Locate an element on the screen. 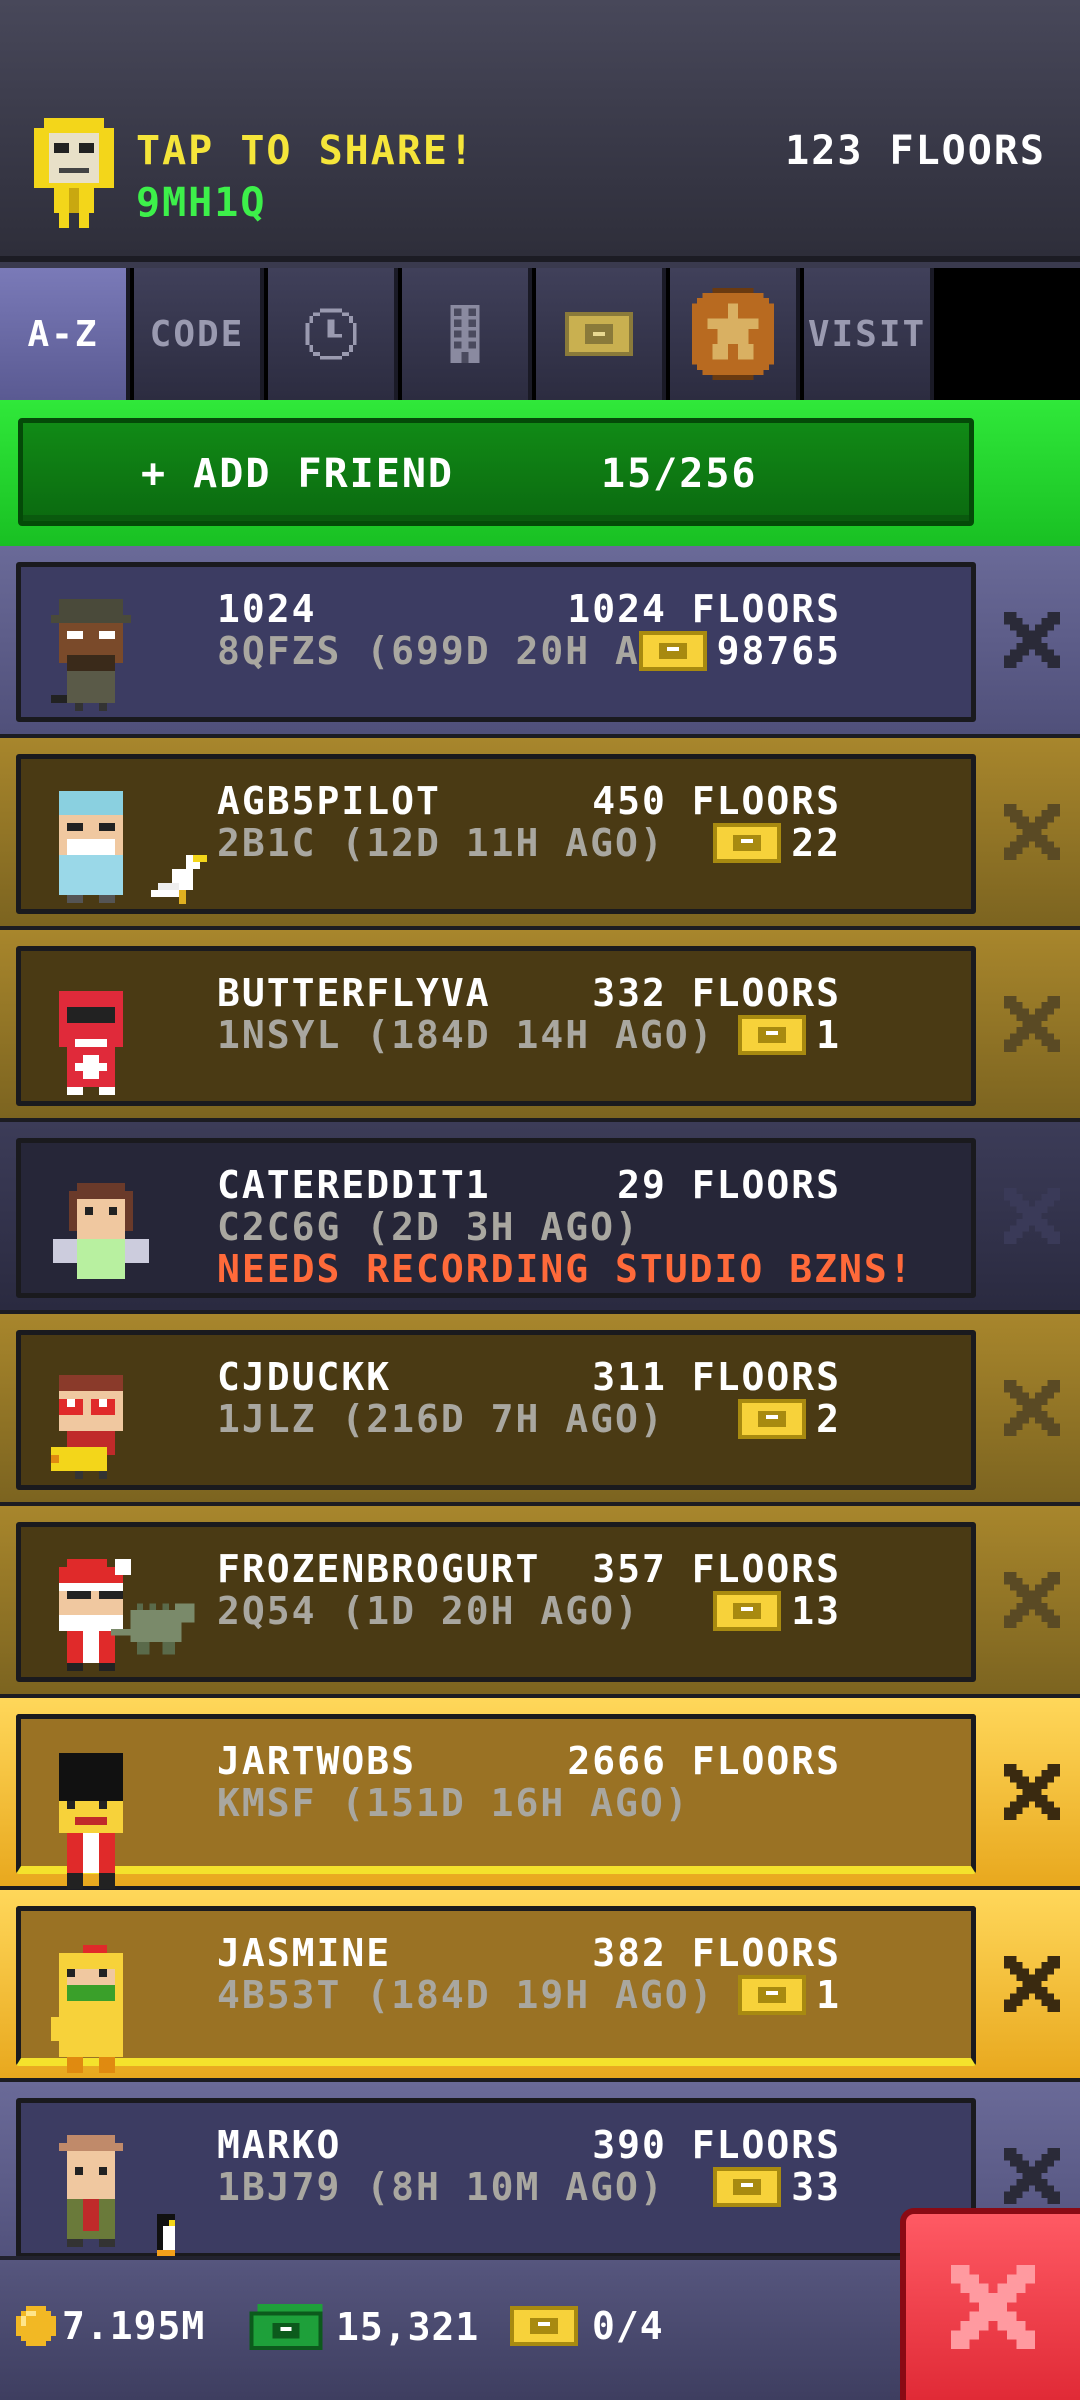 This screenshot has height=2400, width=1080. friend-code: C2C6G (2D 3H AGO) is located at coordinates (428, 1227).